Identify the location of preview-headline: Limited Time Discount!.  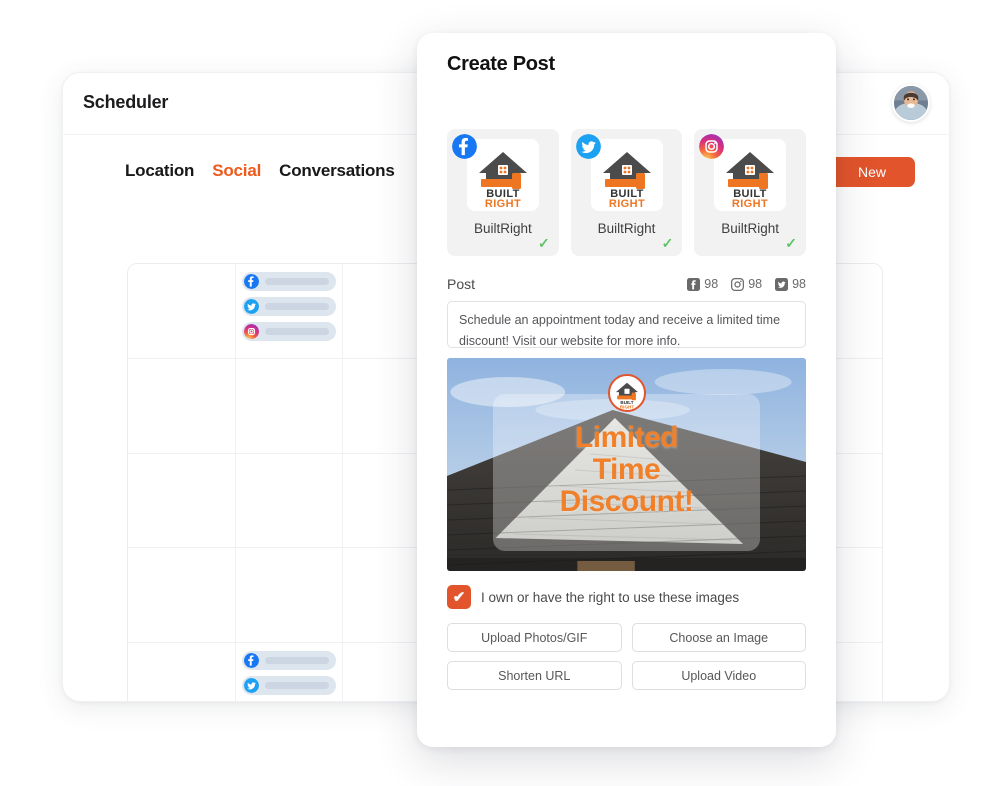
(626, 469).